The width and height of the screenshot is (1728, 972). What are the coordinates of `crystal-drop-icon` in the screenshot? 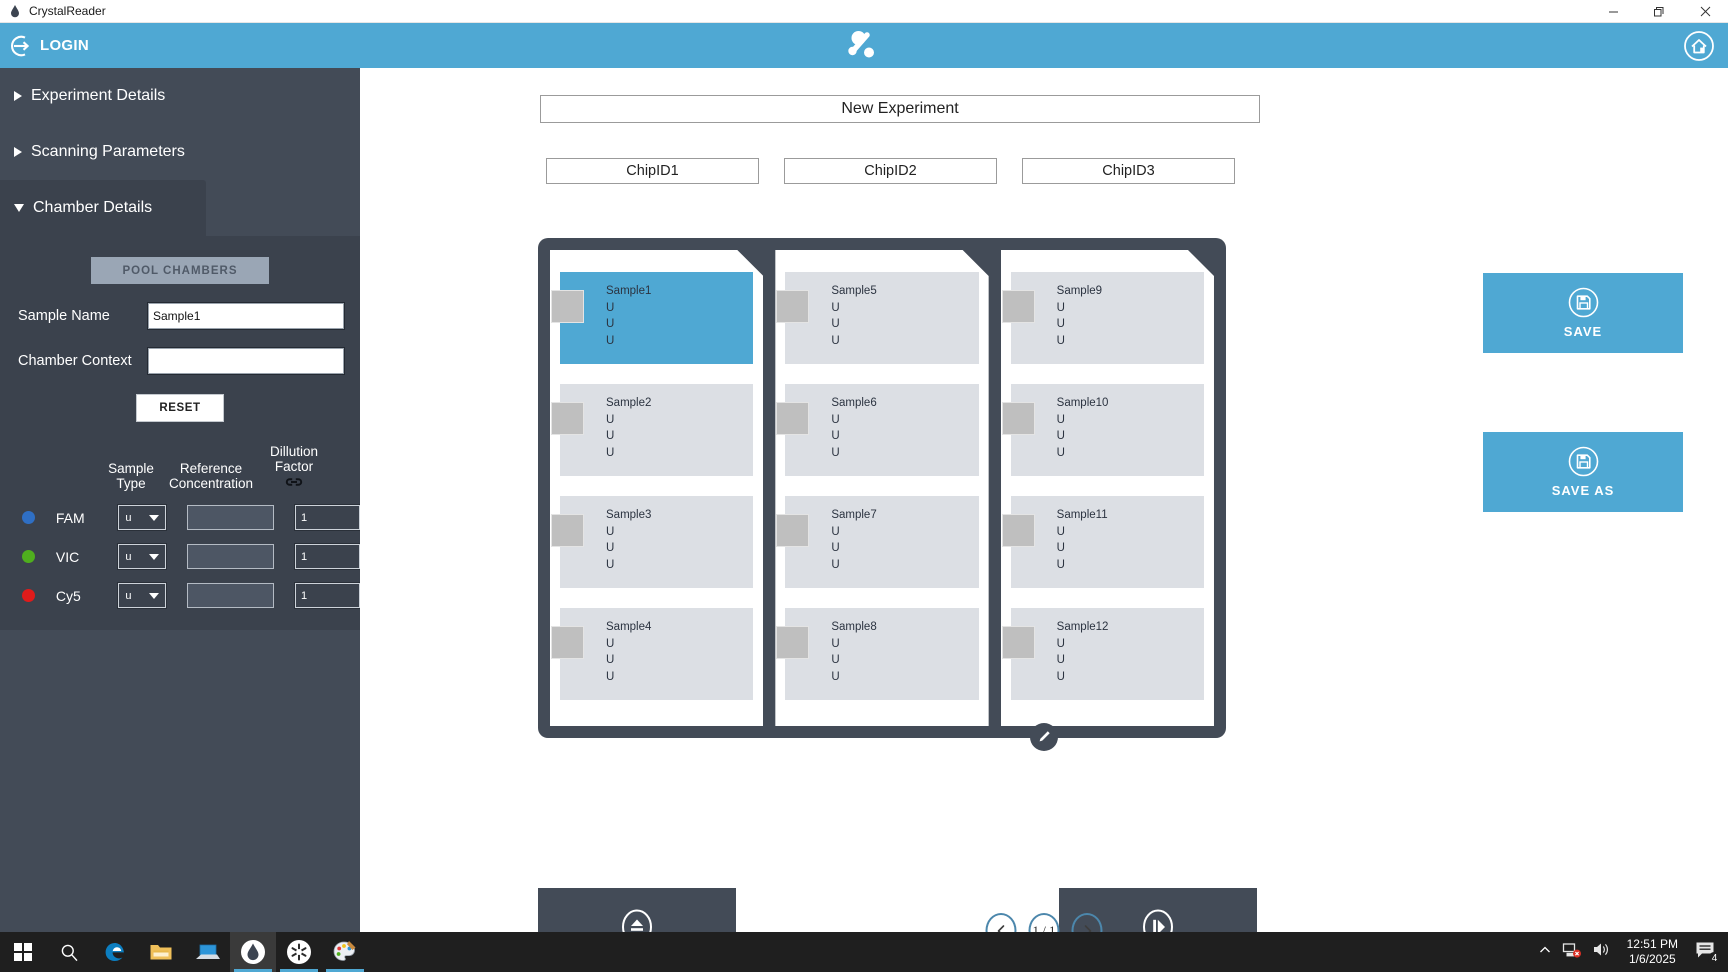 It's located at (253, 952).